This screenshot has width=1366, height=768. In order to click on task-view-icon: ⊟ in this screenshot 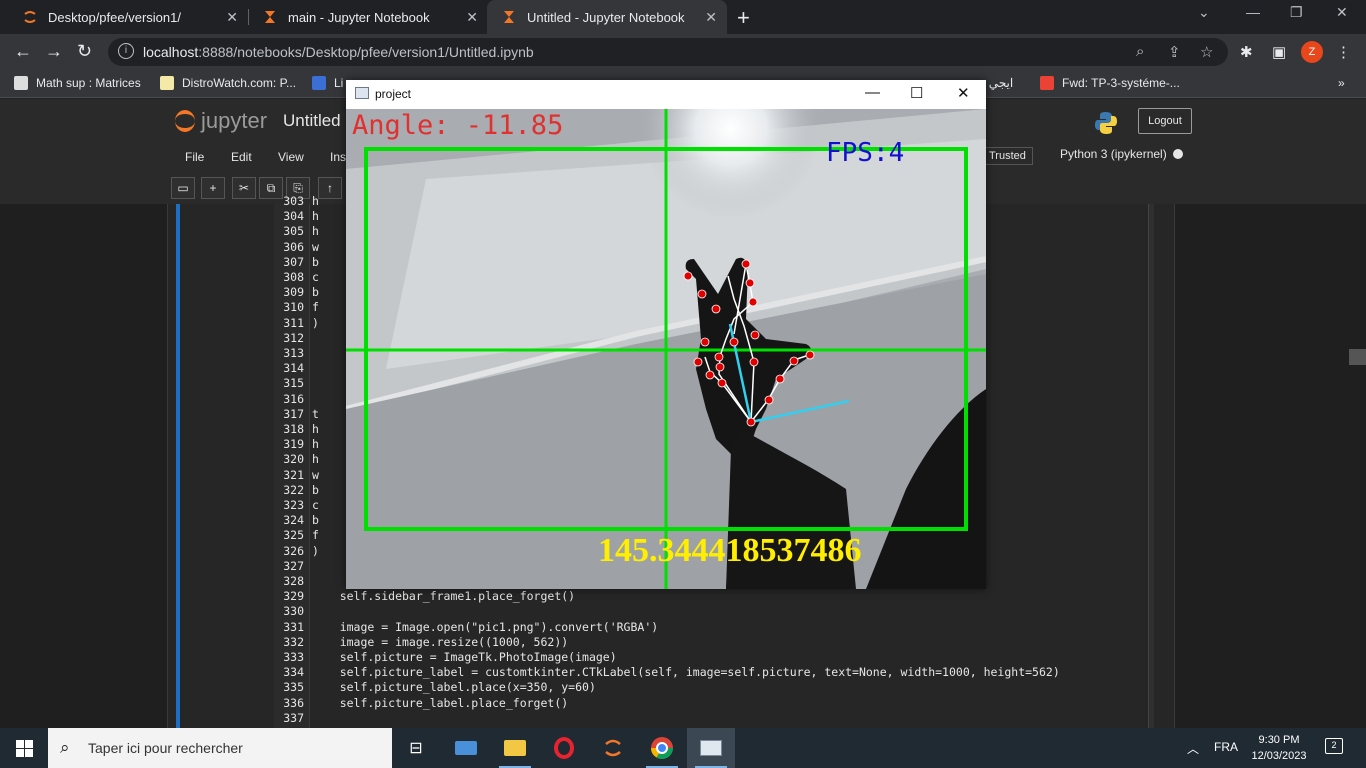, I will do `click(416, 748)`.